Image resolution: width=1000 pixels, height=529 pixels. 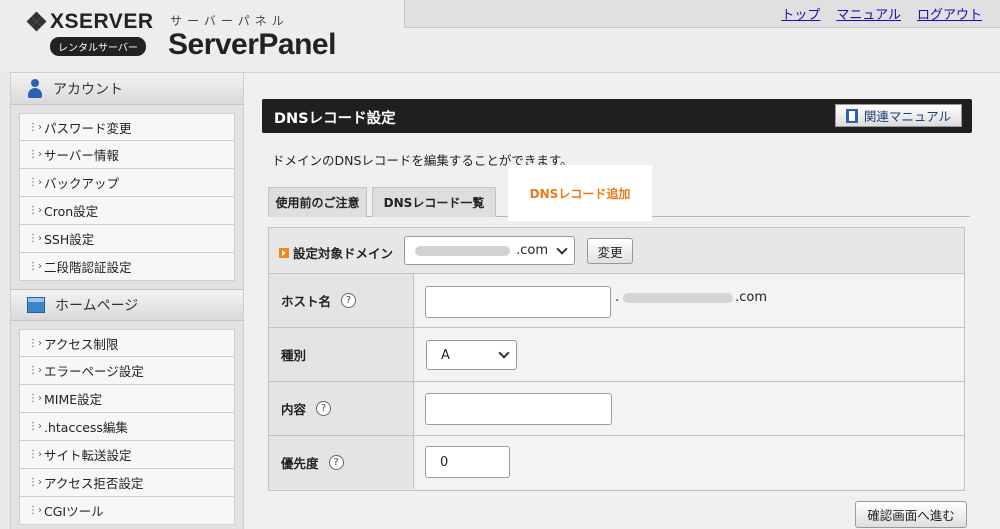 What do you see at coordinates (127, 343) in the screenshot?
I see `sidebar-item-access-restriction: ⋮› アクセス制限` at bounding box center [127, 343].